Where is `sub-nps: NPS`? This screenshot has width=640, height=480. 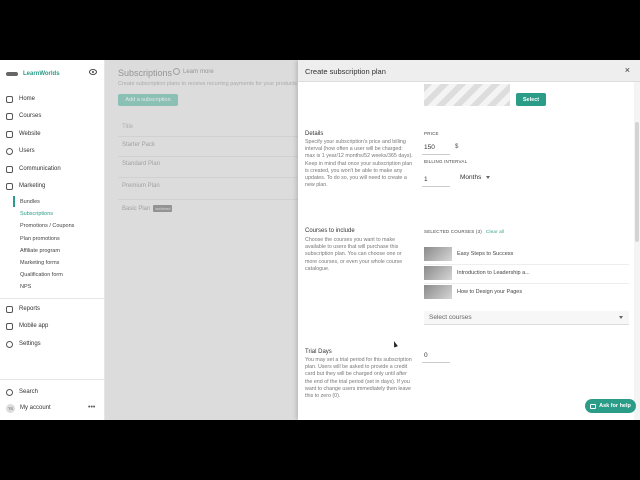 sub-nps: NPS is located at coordinates (25, 287).